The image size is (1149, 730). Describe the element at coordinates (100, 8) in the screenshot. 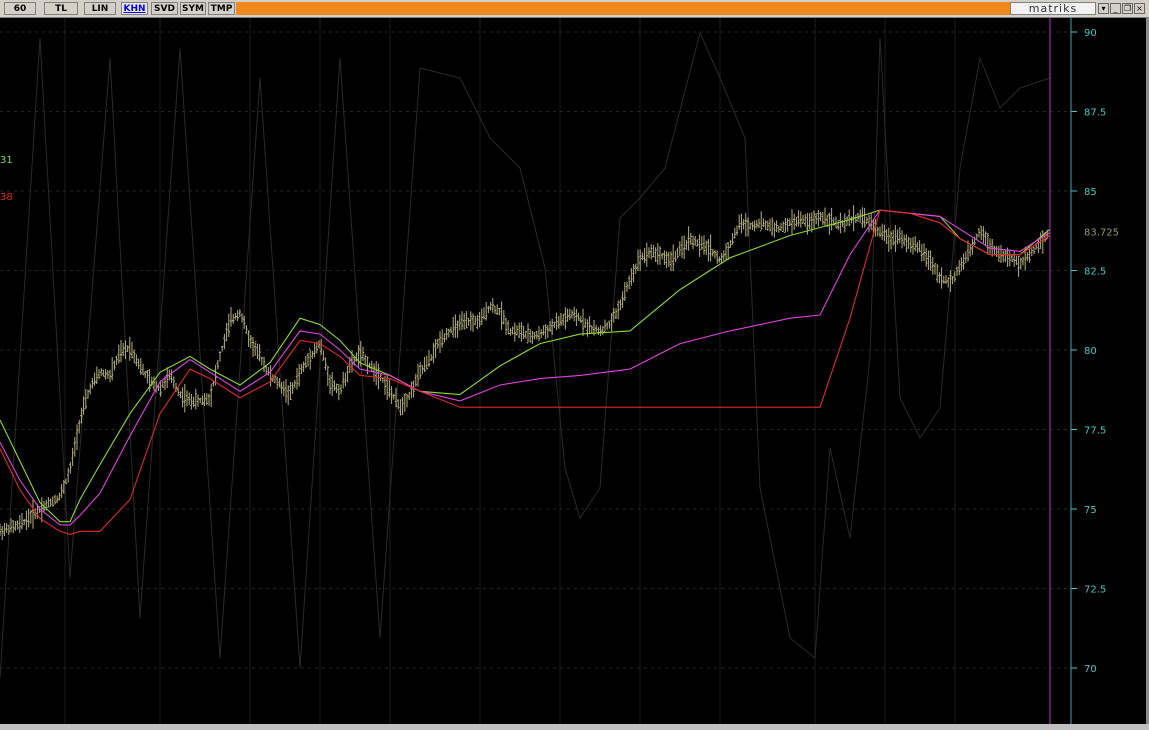

I see `lin-button: LIN` at that location.